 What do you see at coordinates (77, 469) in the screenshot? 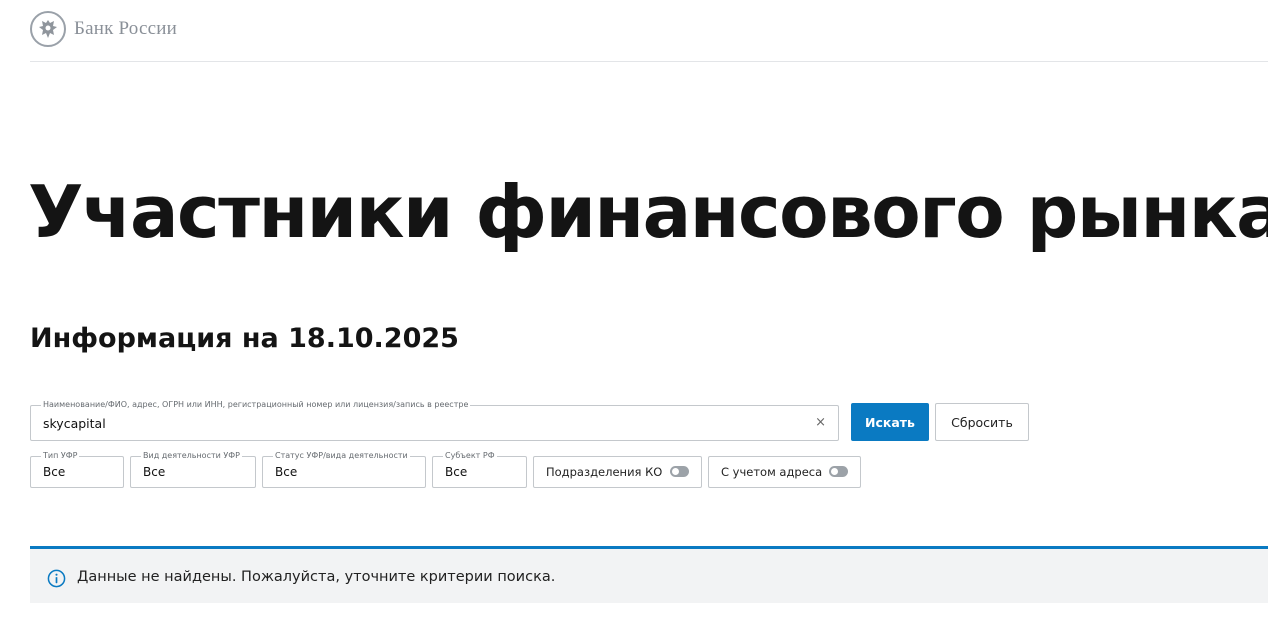
I see `filter-ufr-type-select: Тип УФР Все` at bounding box center [77, 469].